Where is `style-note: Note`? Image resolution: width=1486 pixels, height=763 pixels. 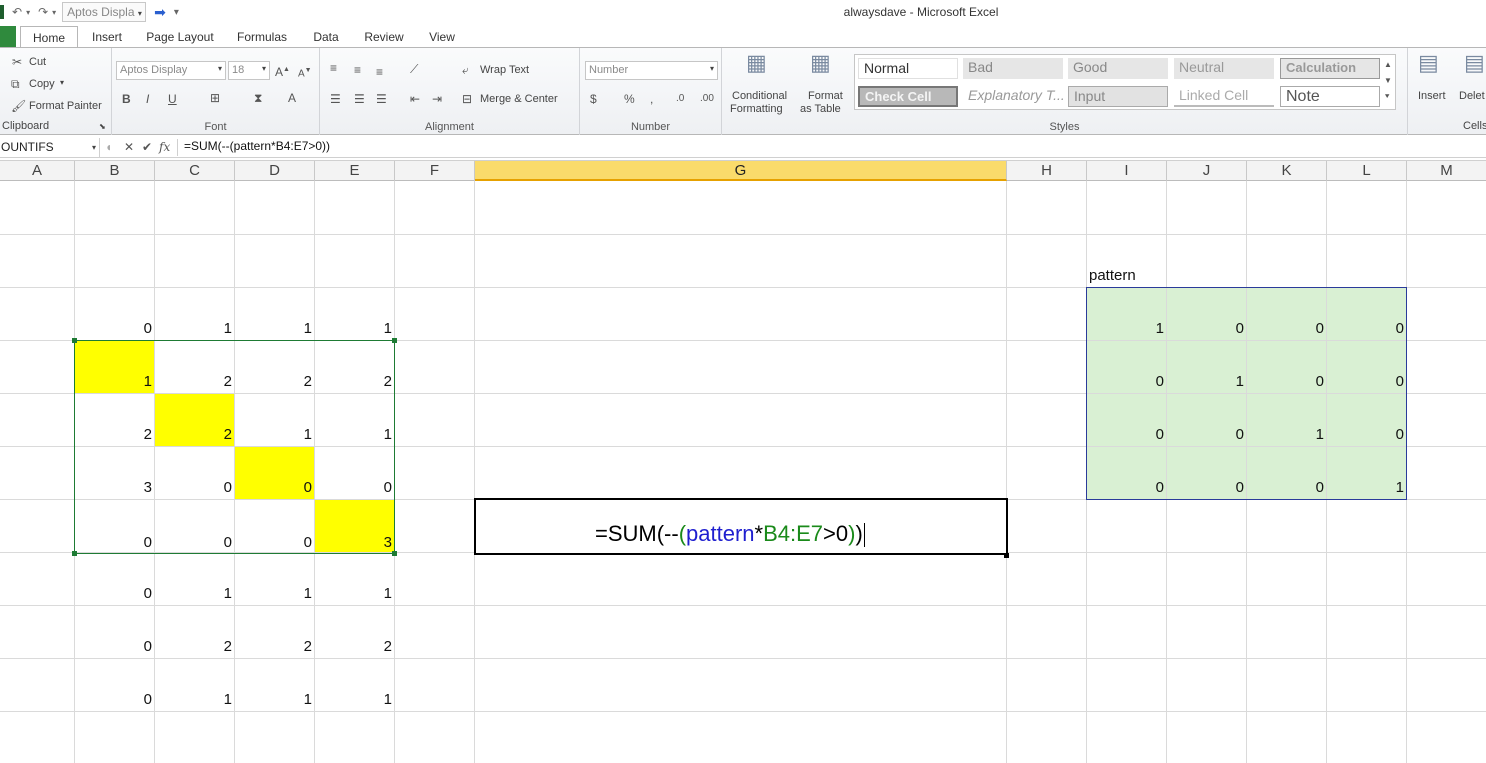 style-note: Note is located at coordinates (1330, 96).